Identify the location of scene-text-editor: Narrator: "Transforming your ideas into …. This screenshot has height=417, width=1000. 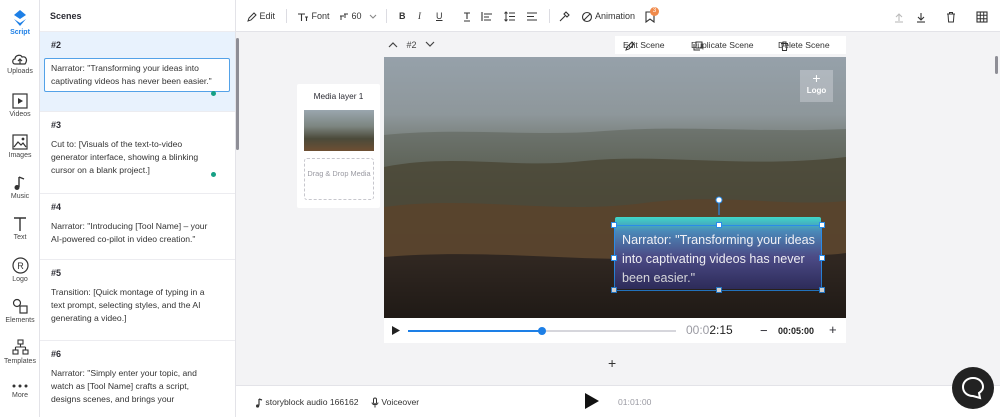
(137, 75).